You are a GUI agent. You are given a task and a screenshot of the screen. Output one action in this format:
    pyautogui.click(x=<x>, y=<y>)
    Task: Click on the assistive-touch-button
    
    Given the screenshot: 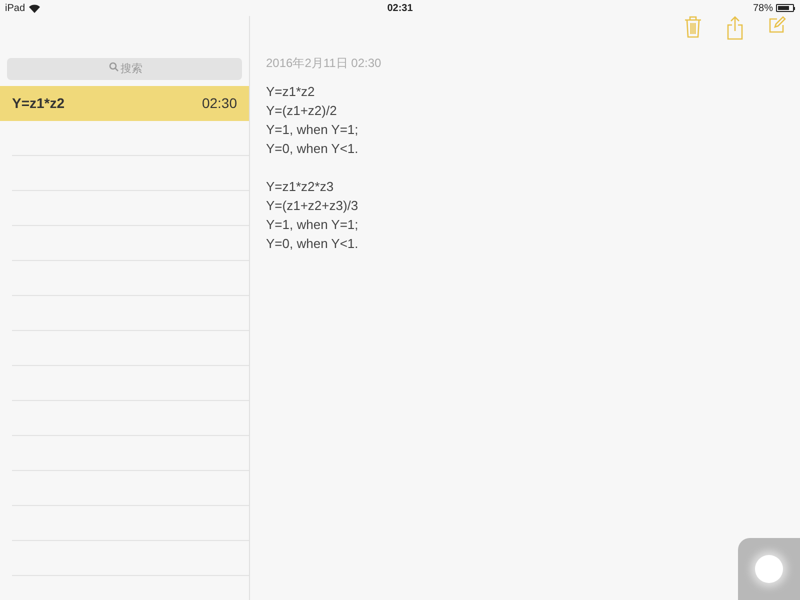 What is the action you would take?
    pyautogui.click(x=769, y=569)
    